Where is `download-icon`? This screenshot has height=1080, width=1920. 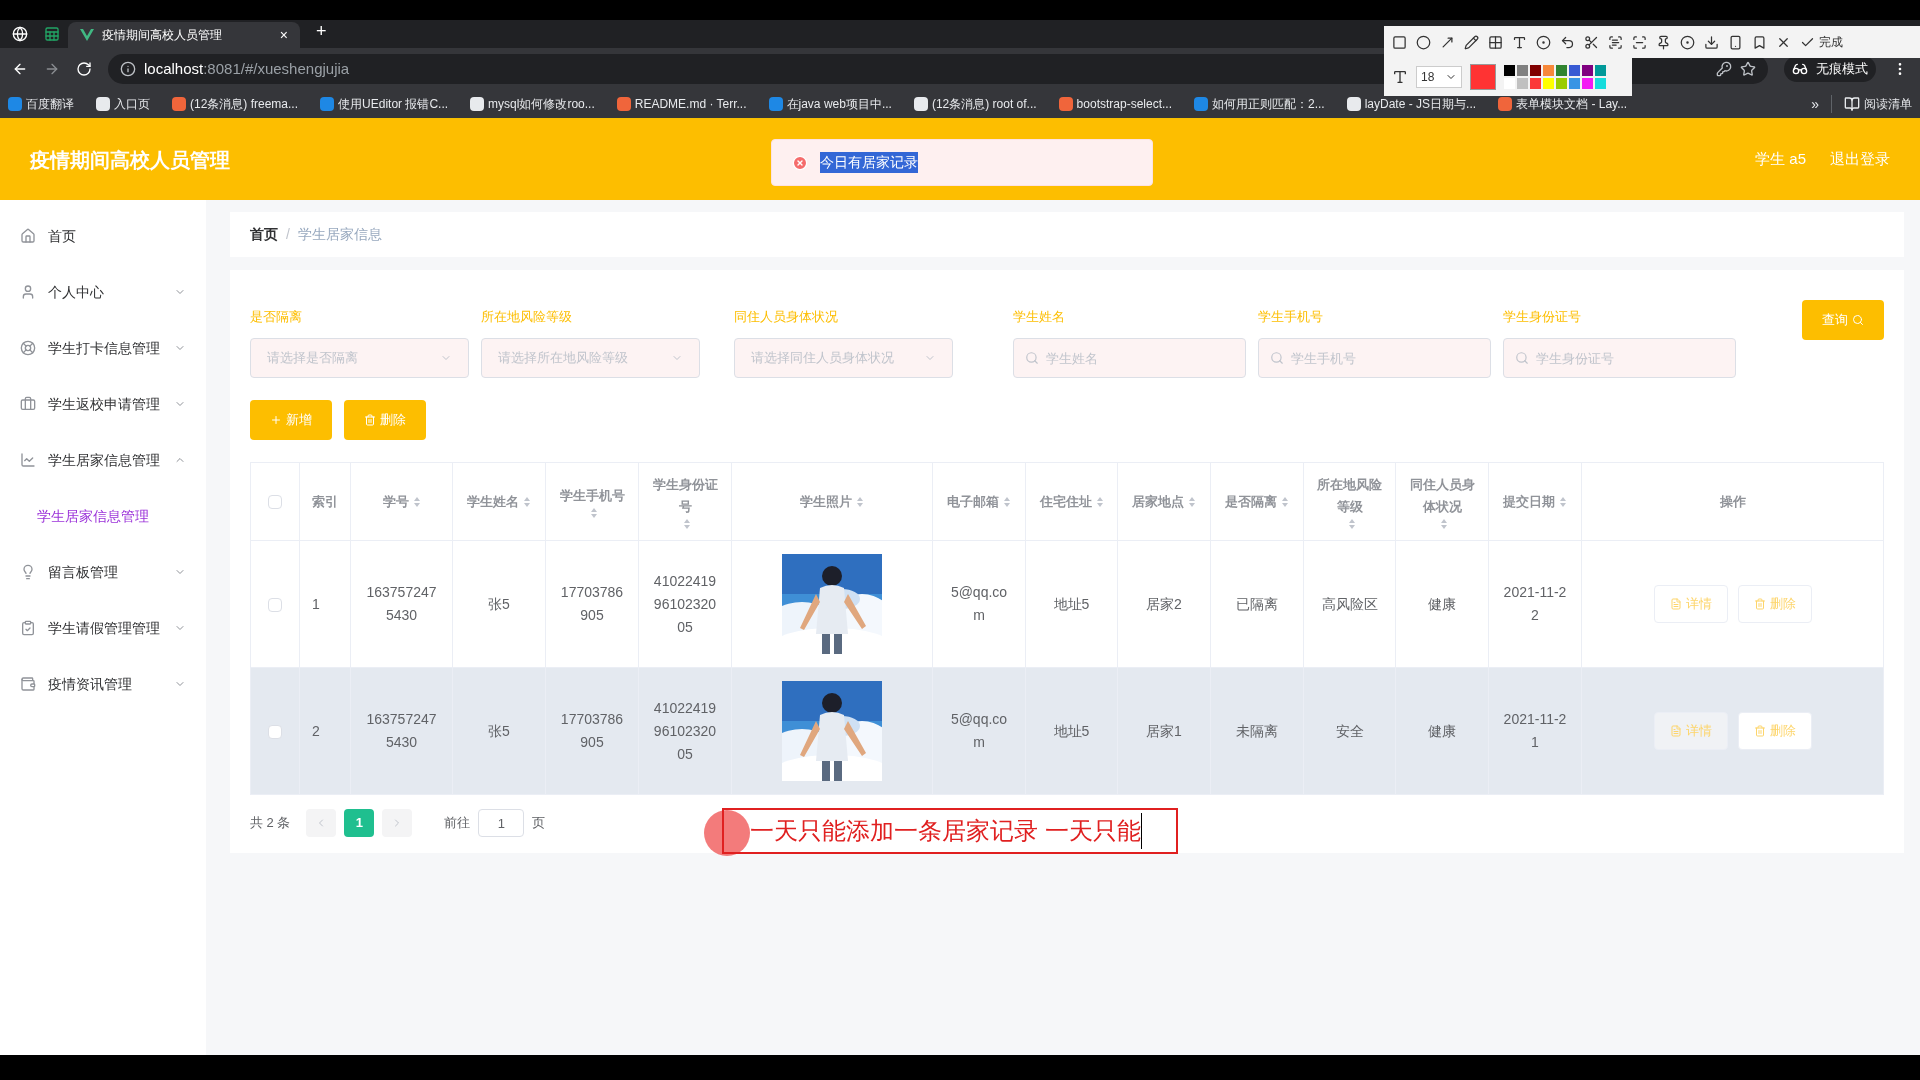 download-icon is located at coordinates (1711, 42).